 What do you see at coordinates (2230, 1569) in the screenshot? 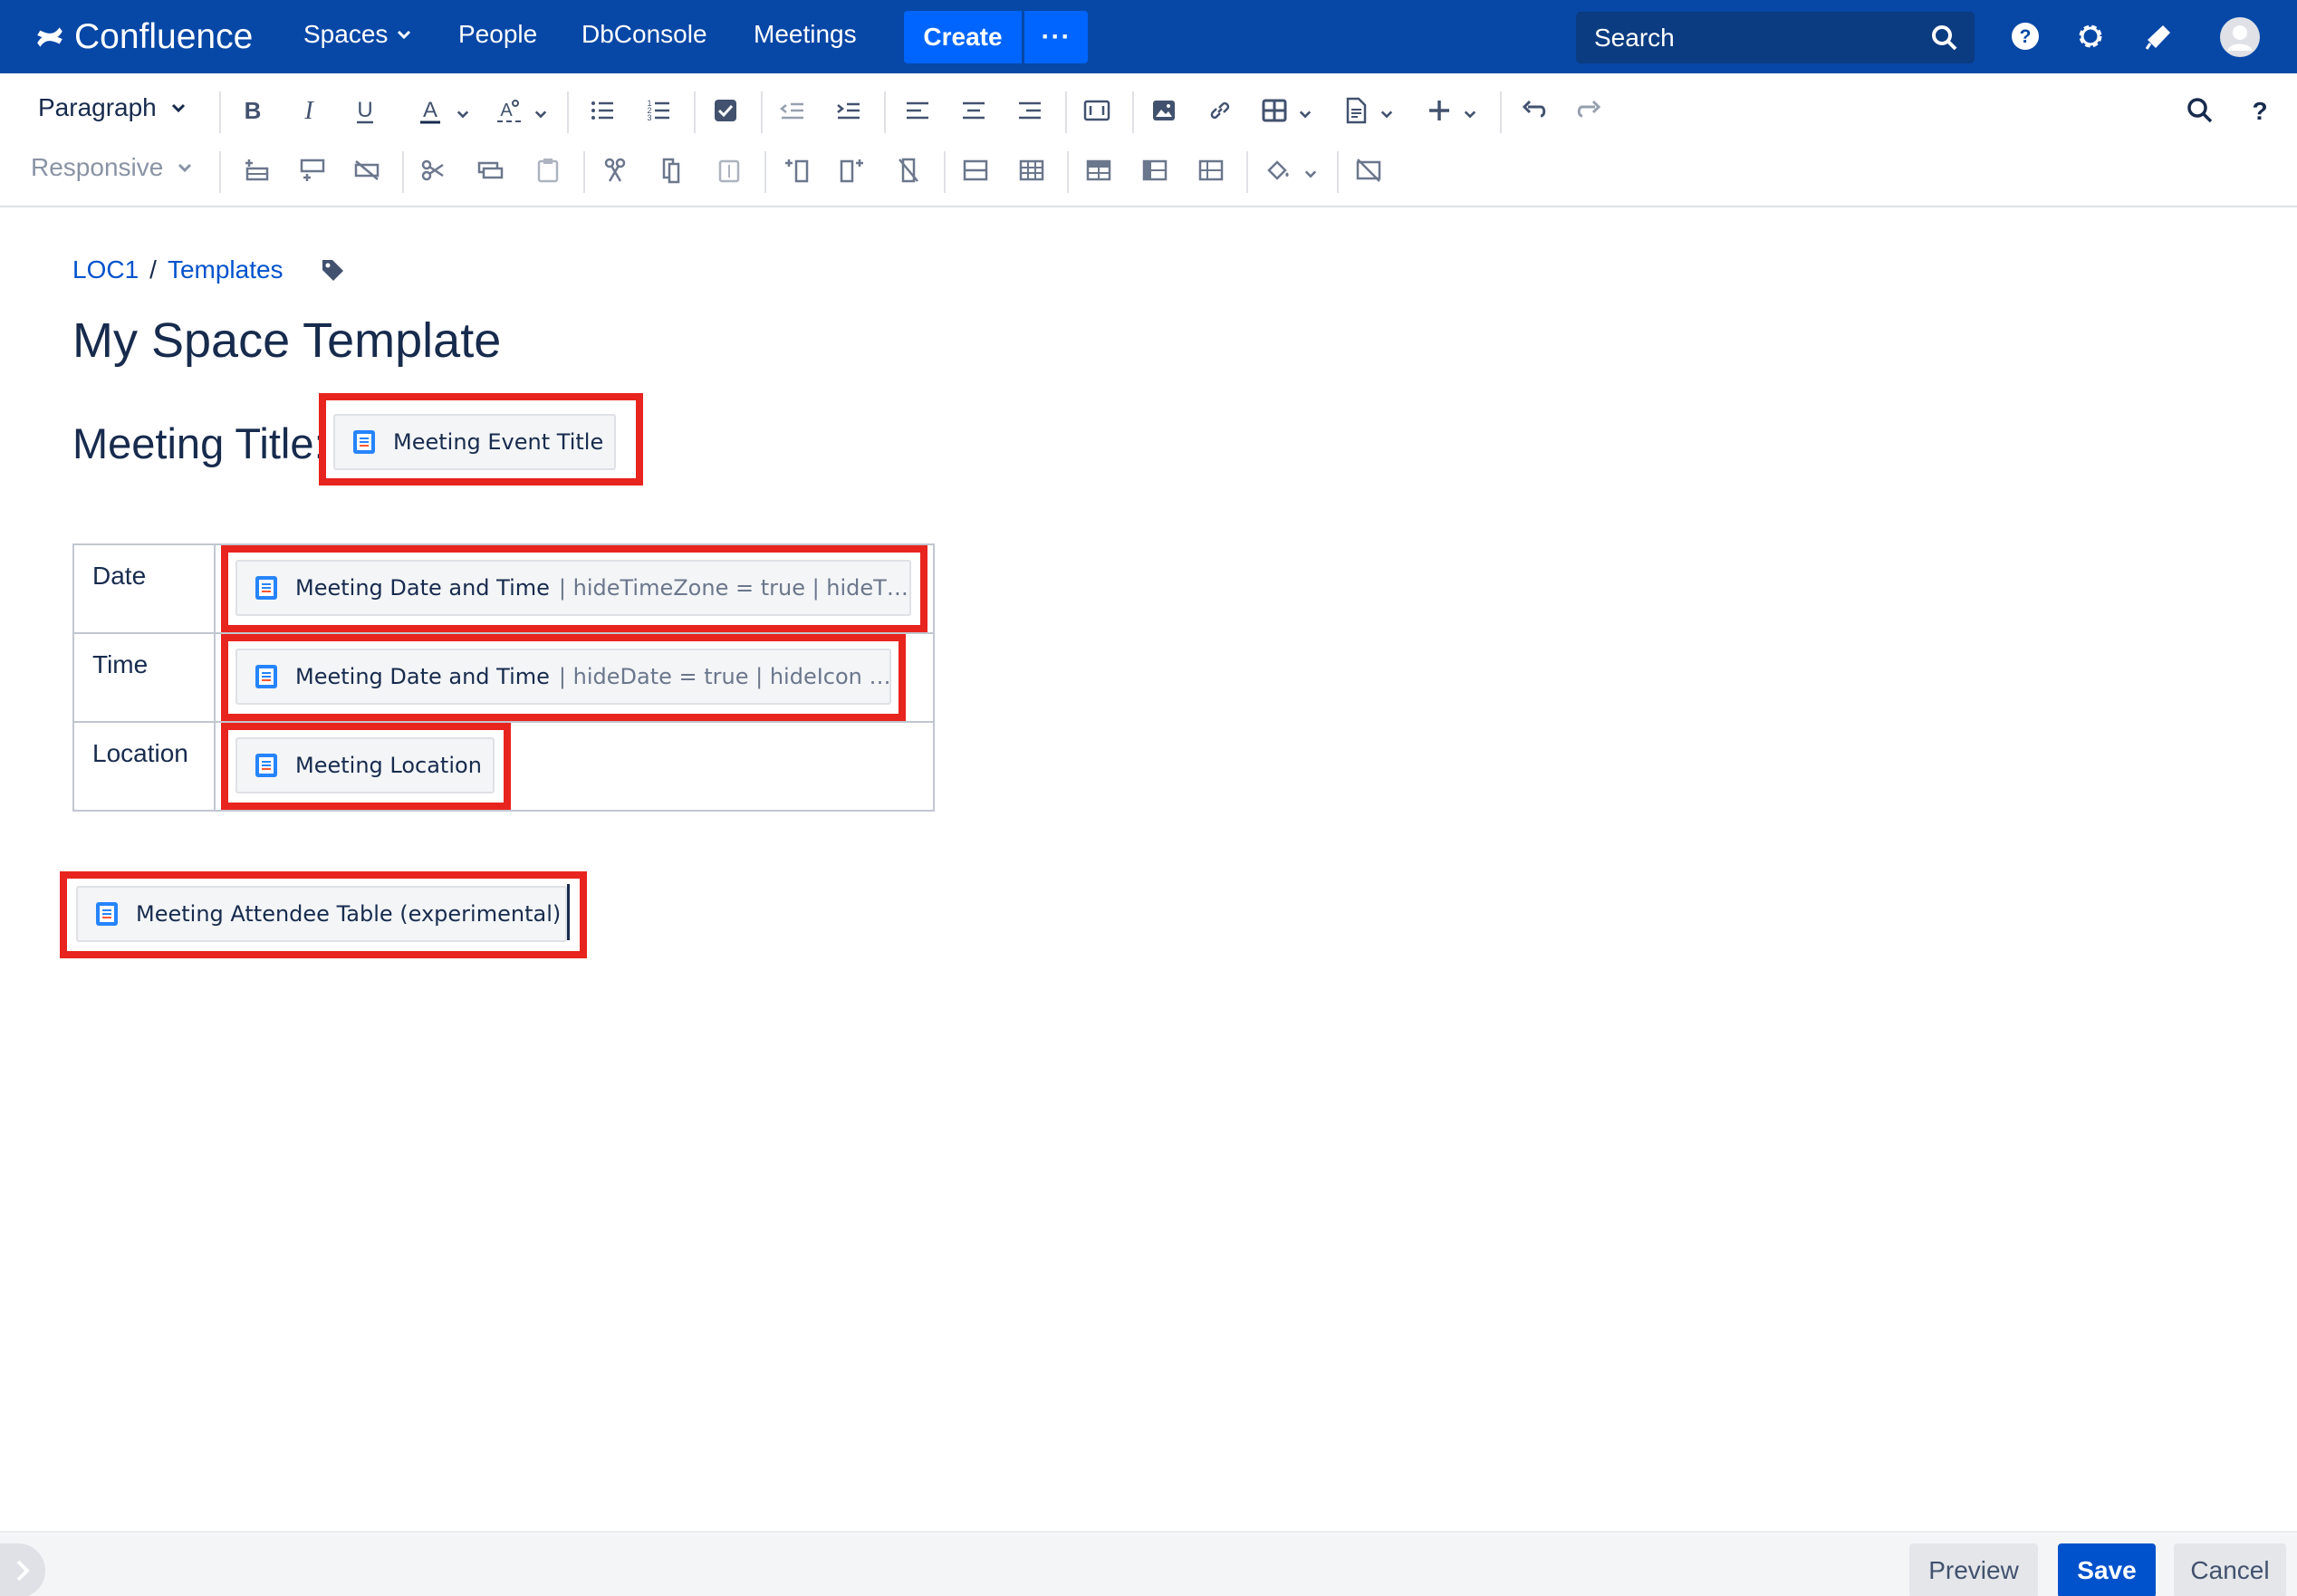
I see `cancel-button: Cancel` at bounding box center [2230, 1569].